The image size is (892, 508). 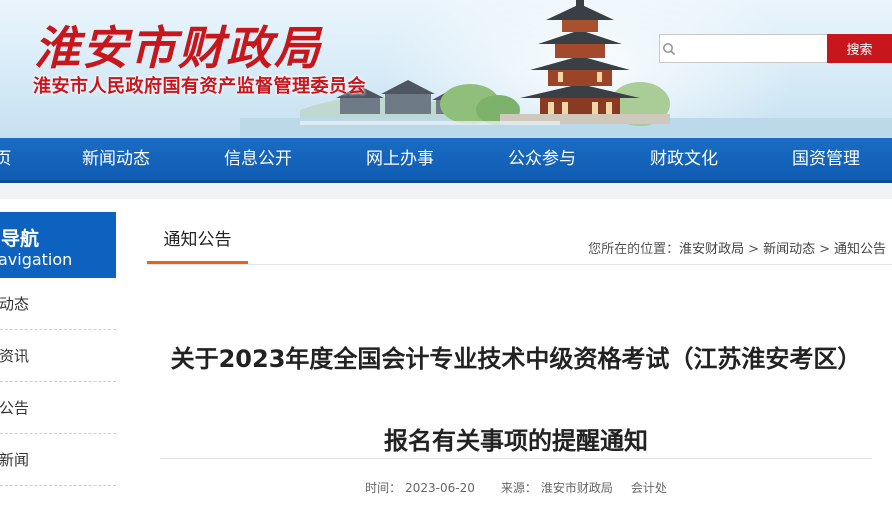 I want to click on nav-item-home: 页, so click(x=7, y=159).